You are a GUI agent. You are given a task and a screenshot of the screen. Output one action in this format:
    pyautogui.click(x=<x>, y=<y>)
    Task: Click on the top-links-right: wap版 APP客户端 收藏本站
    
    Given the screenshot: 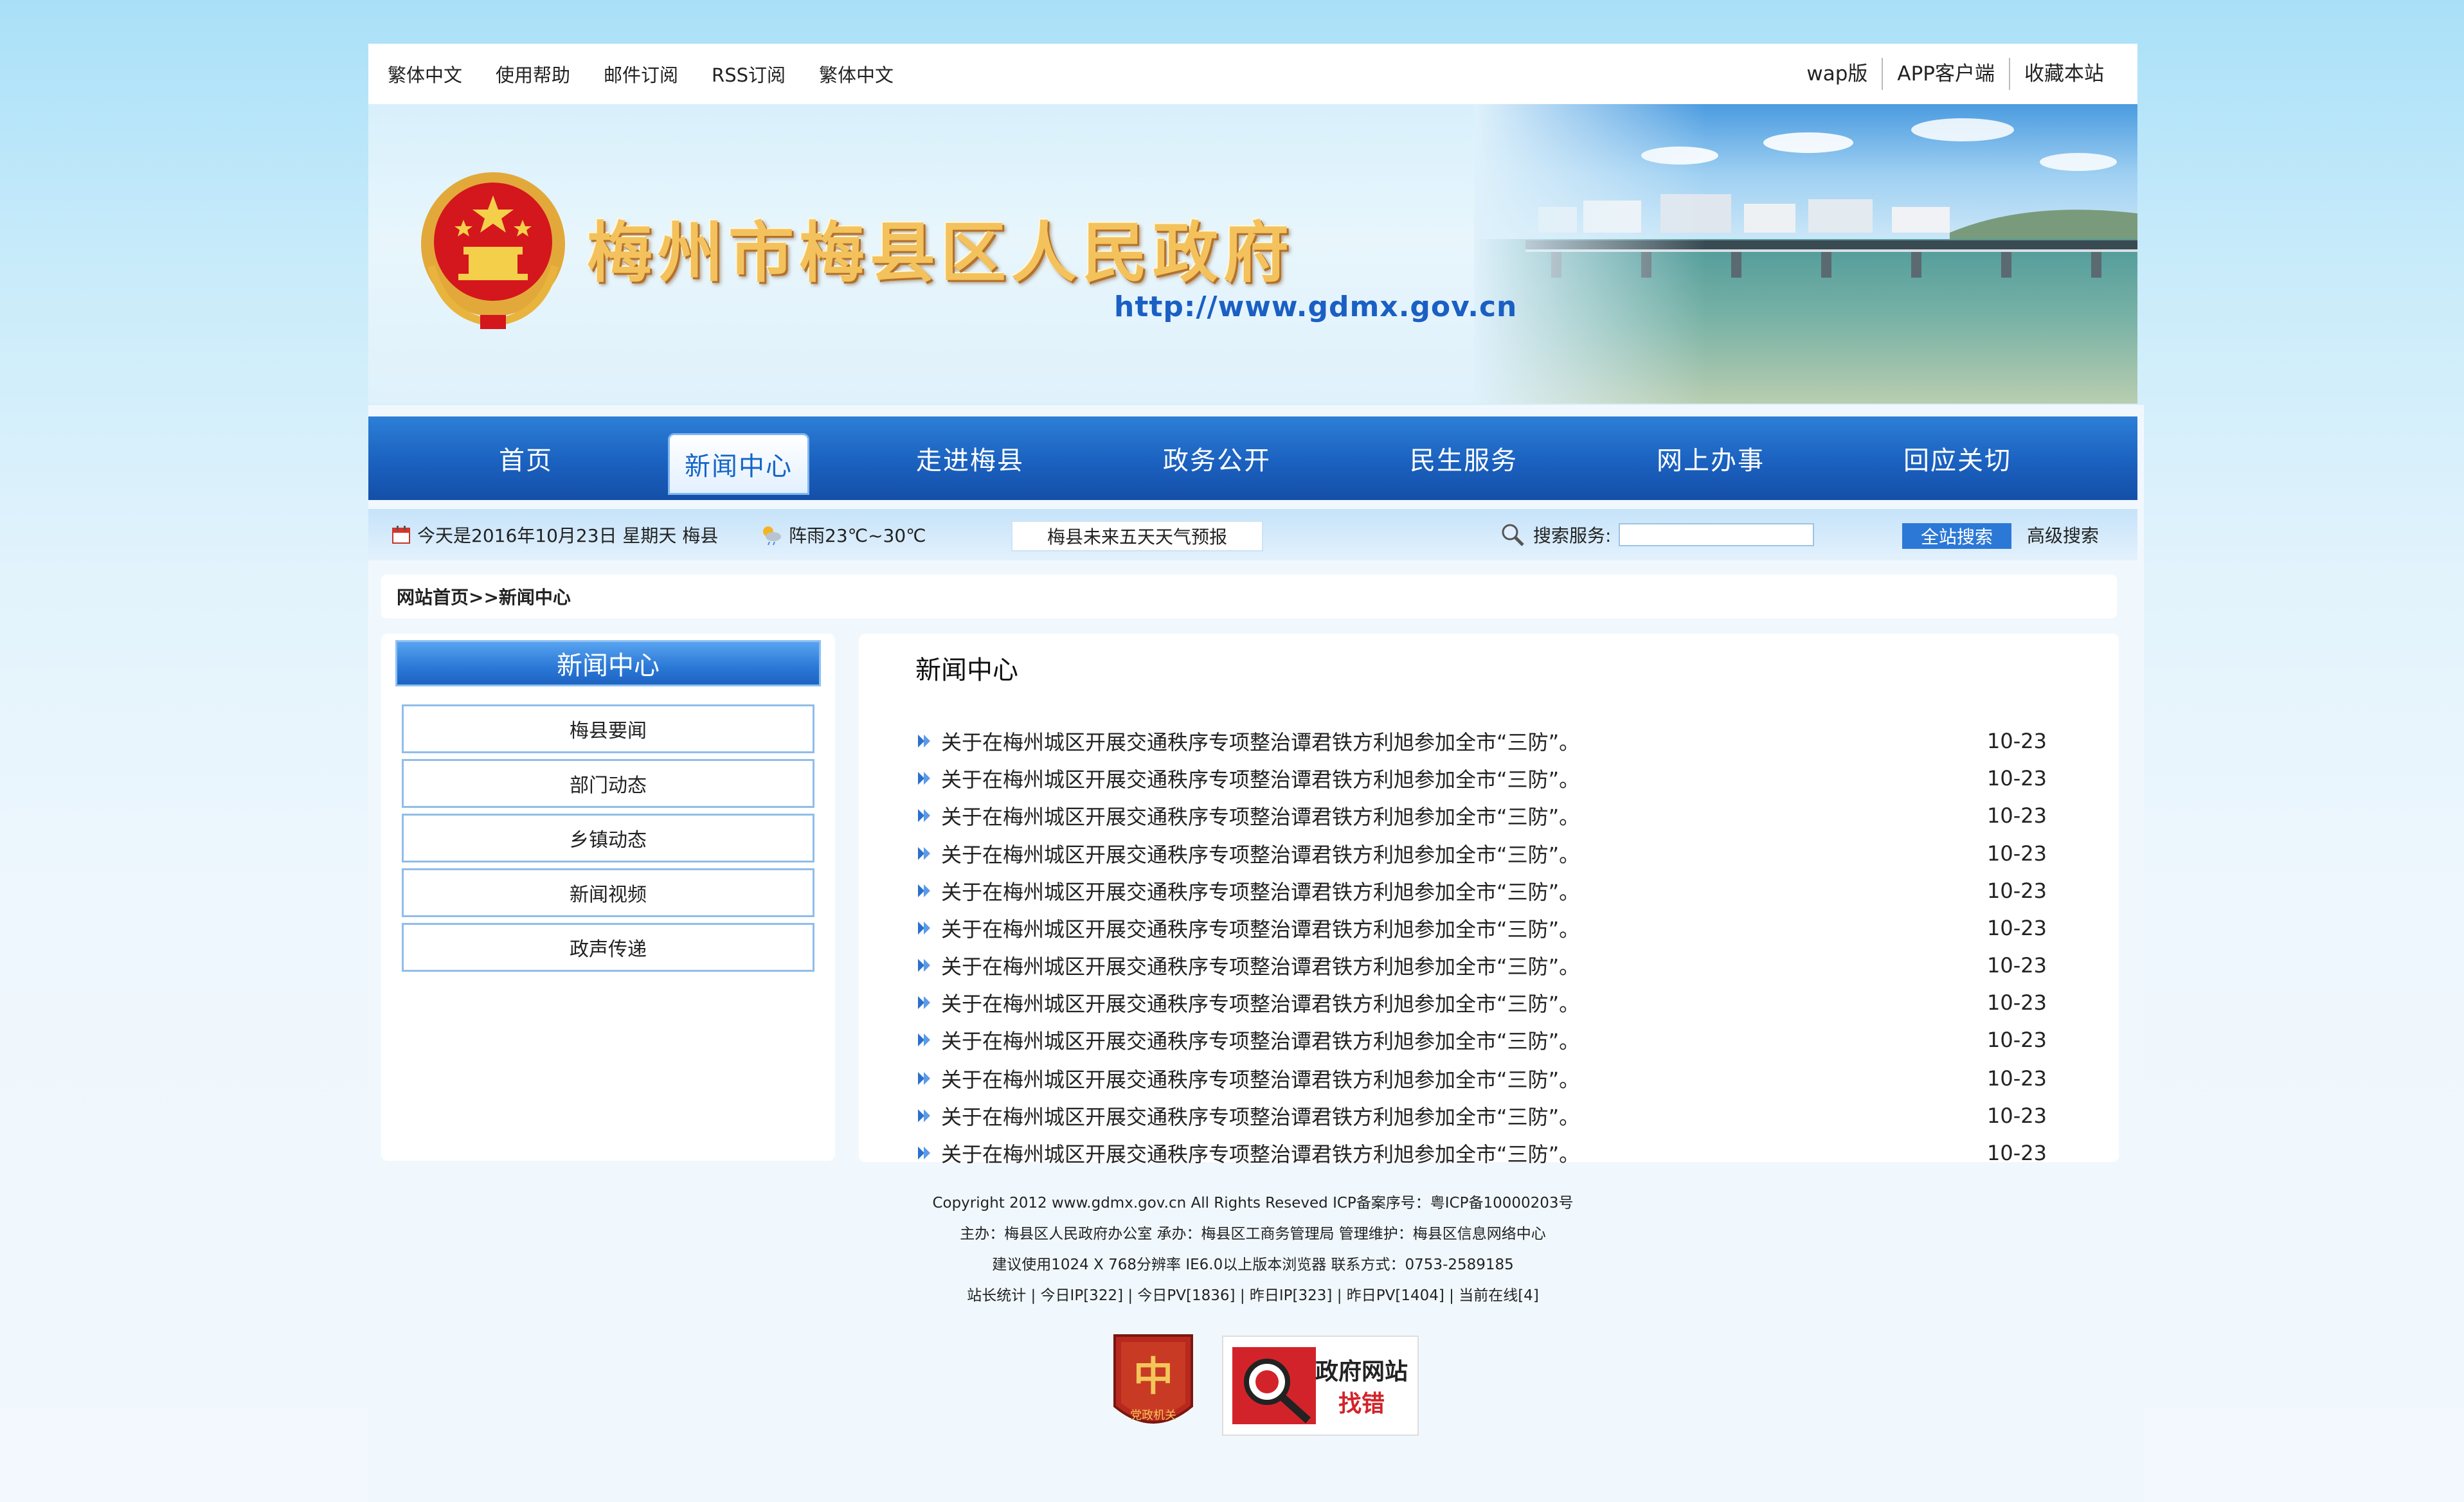 What is the action you would take?
    pyautogui.click(x=1955, y=74)
    